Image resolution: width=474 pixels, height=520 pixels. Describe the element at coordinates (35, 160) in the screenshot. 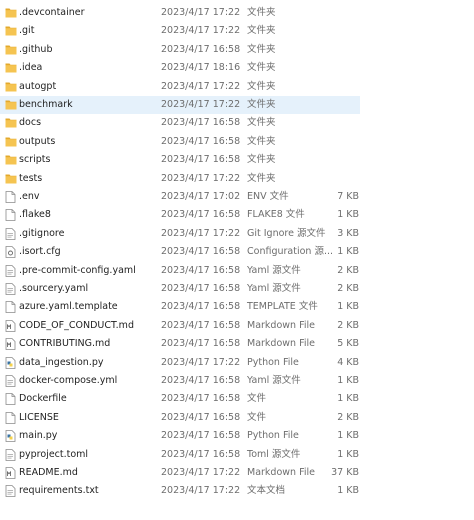

I see `file-name: scripts` at that location.